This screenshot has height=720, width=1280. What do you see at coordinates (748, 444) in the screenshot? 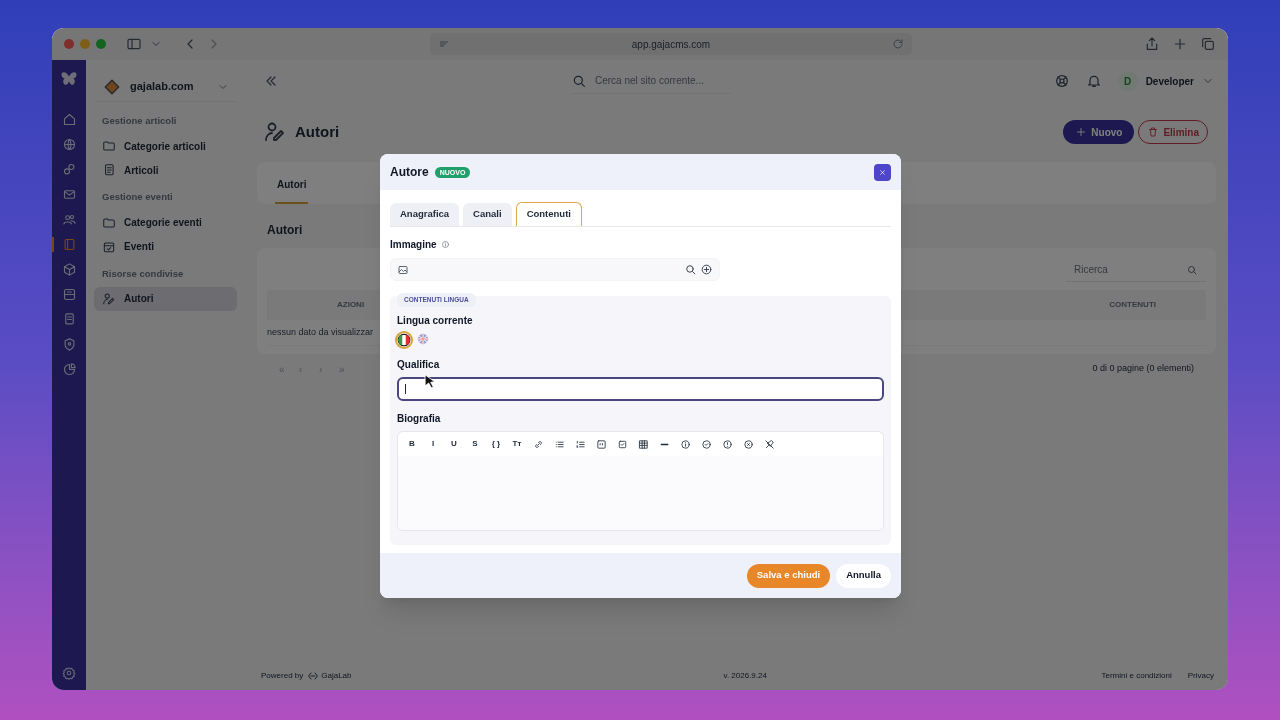
I see `x-circle-icon` at bounding box center [748, 444].